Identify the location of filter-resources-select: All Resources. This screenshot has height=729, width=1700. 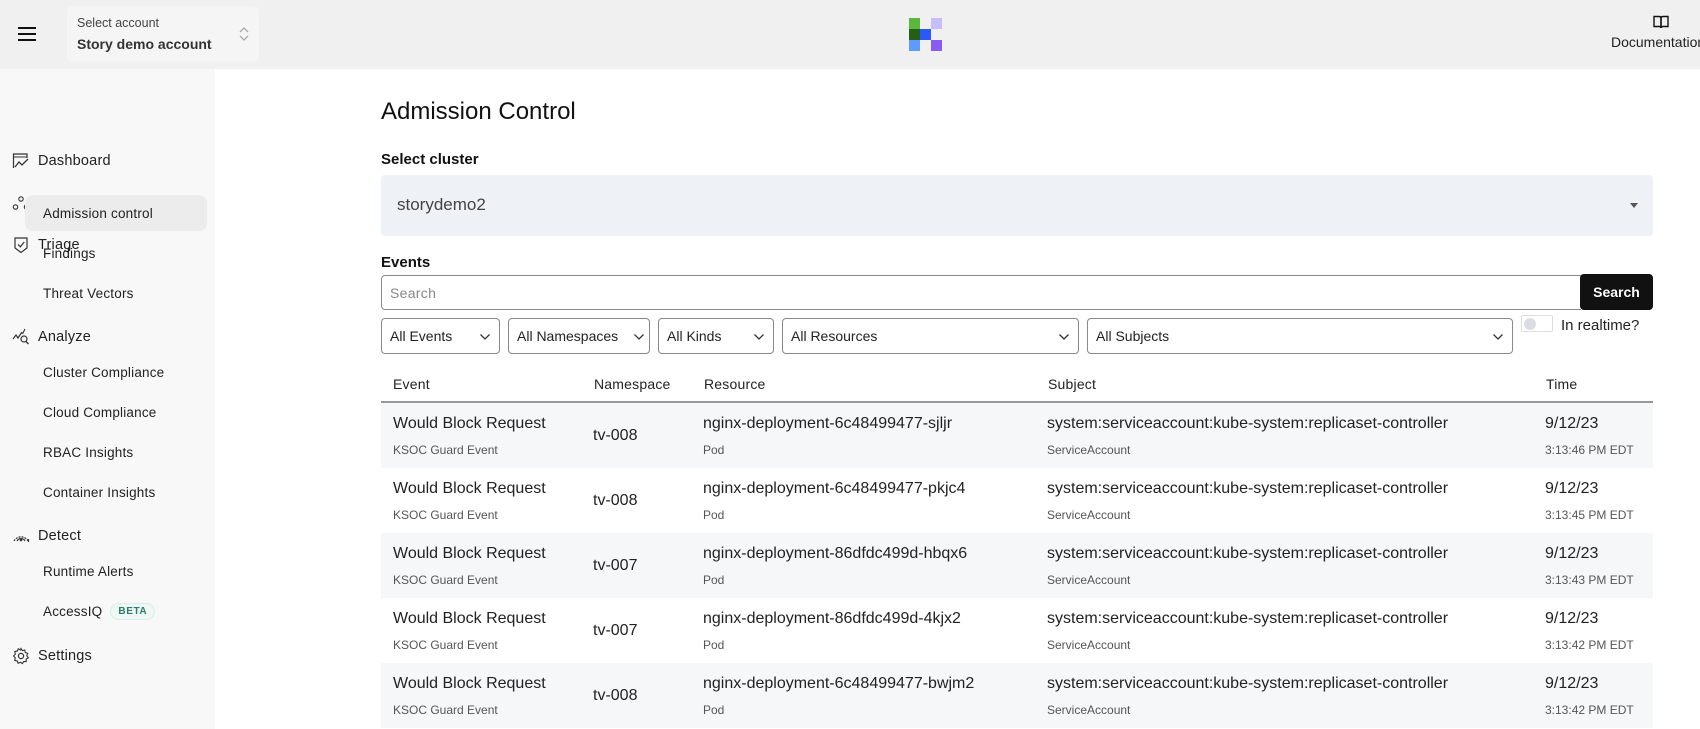
(930, 336).